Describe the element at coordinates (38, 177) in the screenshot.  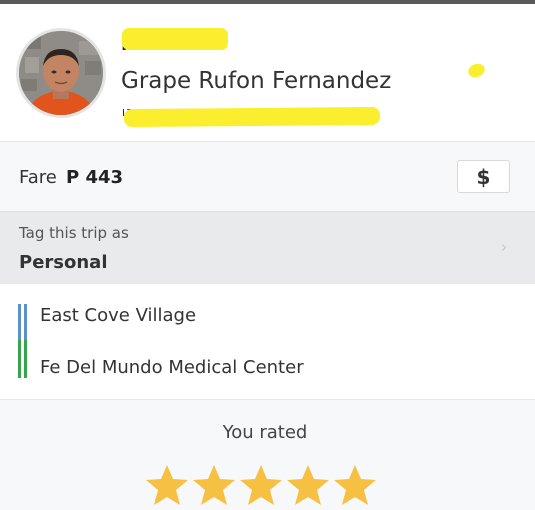
I see `fare-label: Fare` at that location.